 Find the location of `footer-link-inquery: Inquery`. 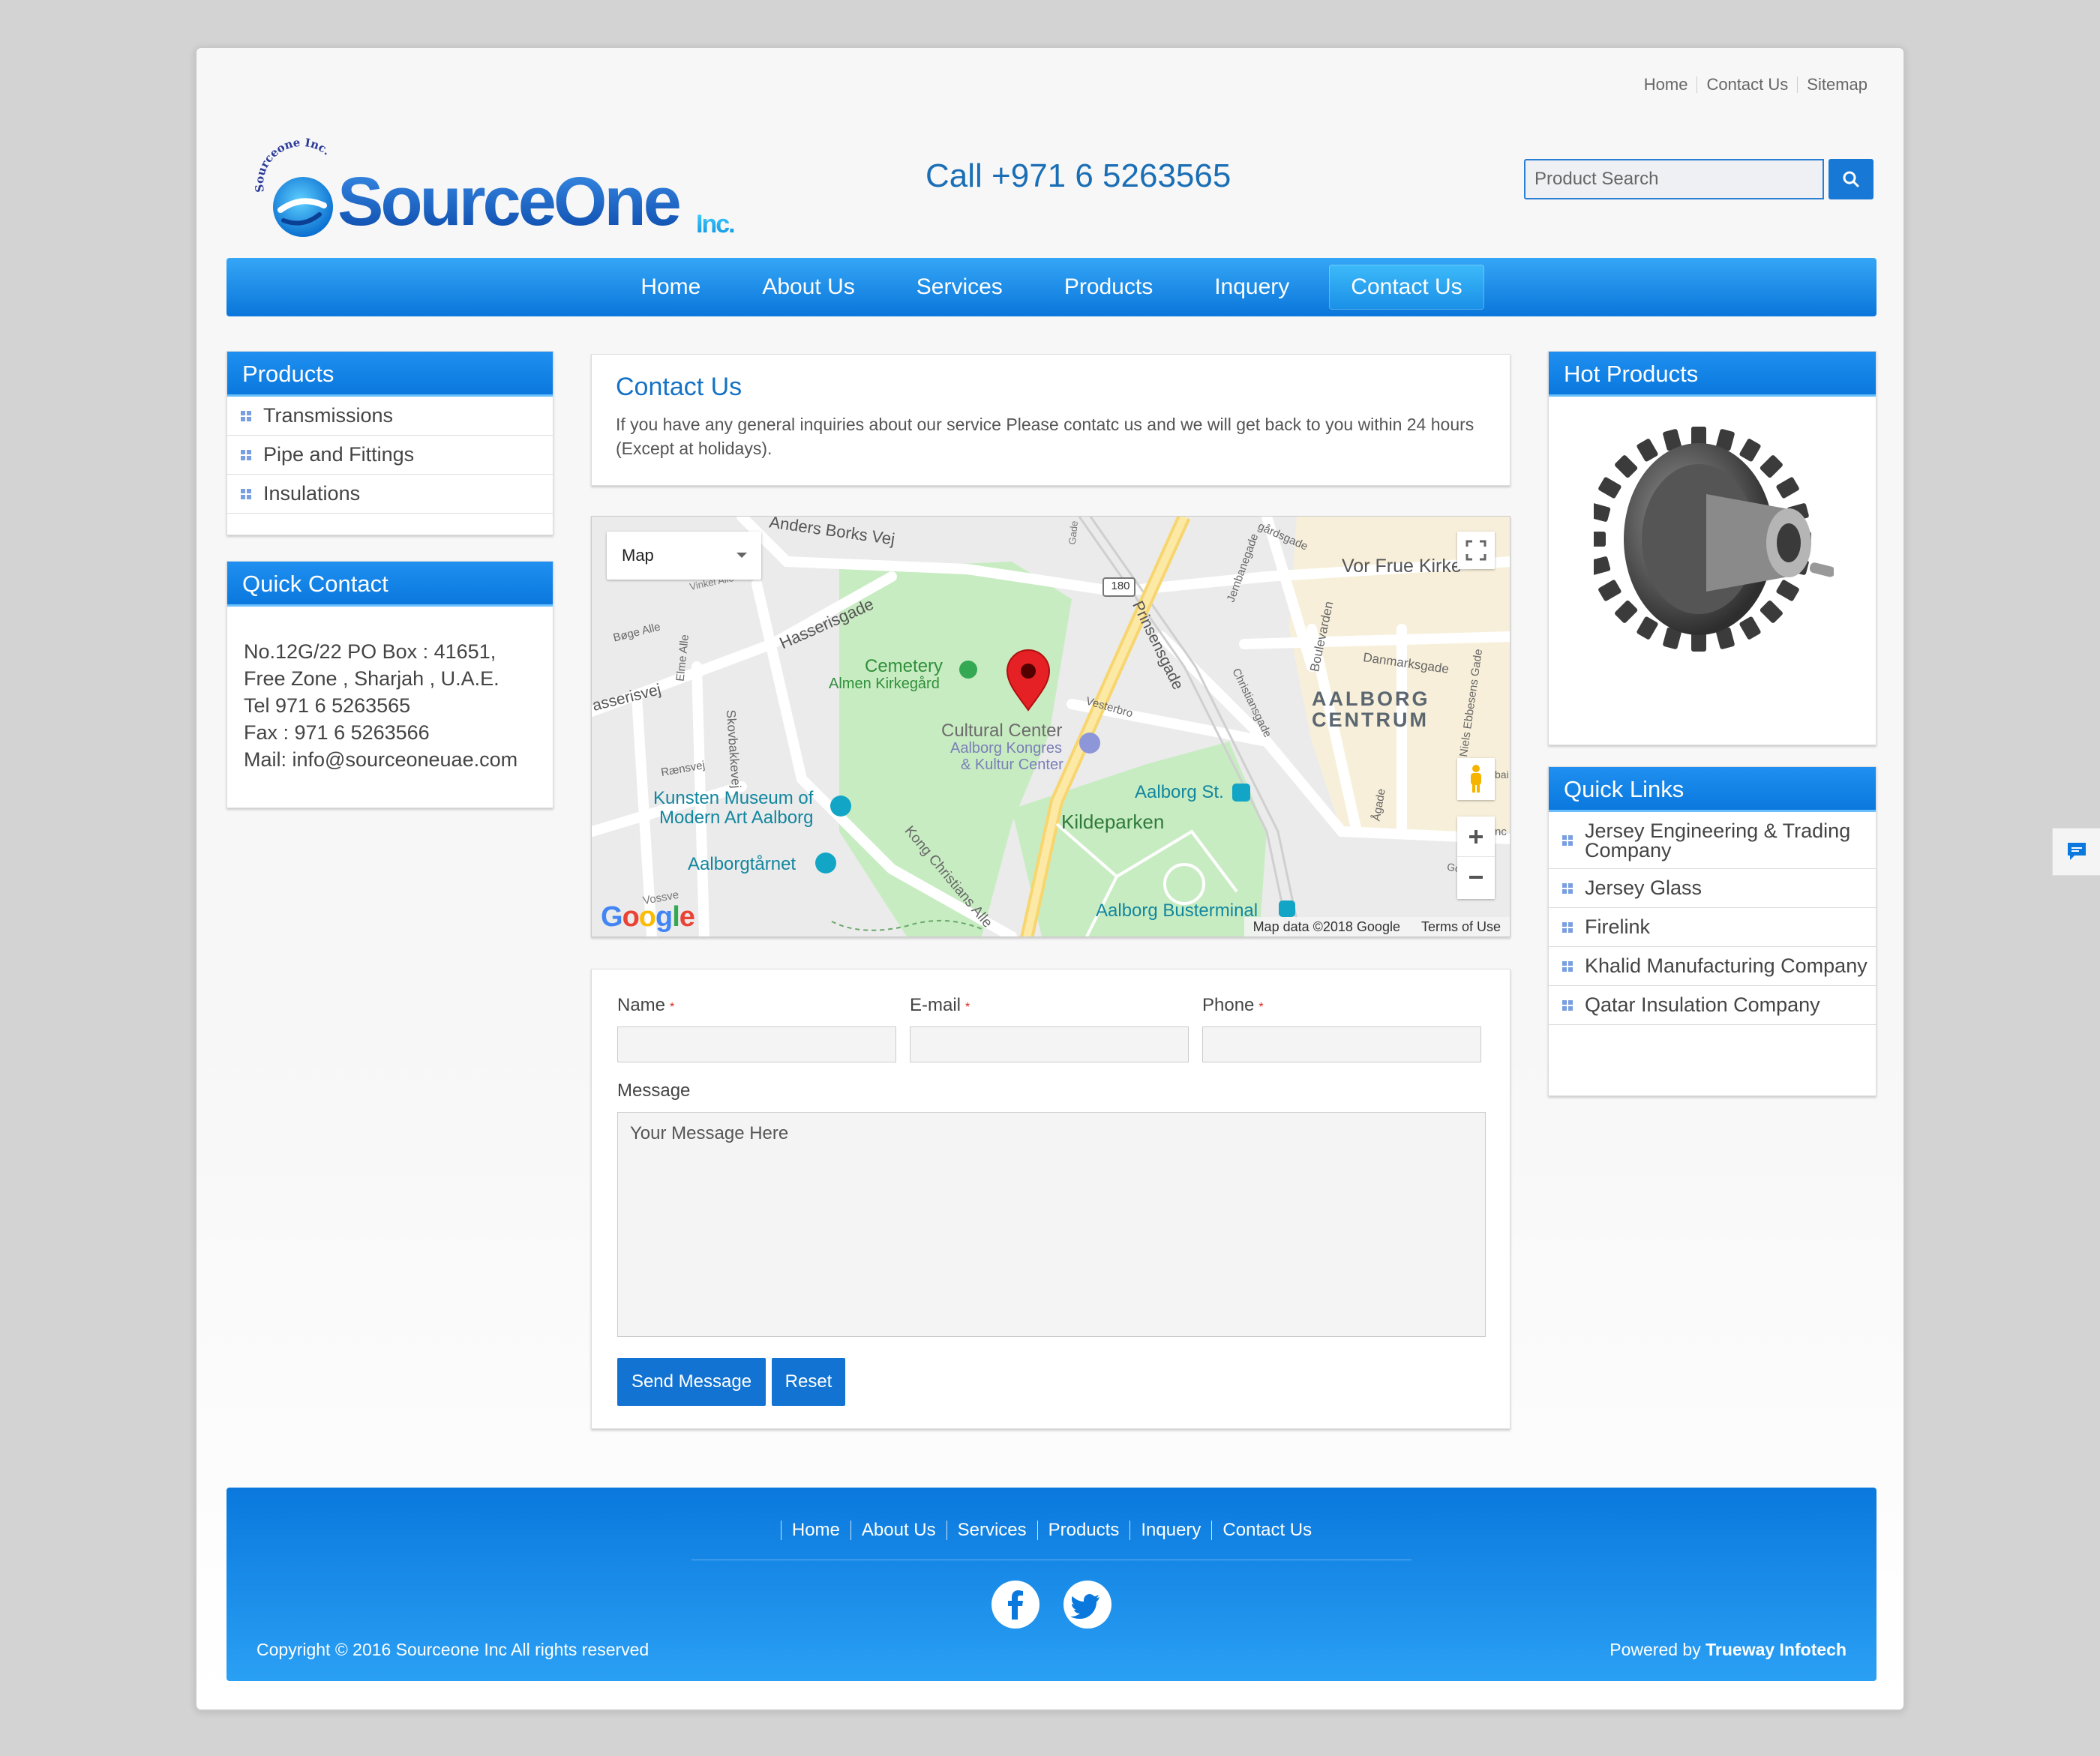

footer-link-inquery: Inquery is located at coordinates (1170, 1530).